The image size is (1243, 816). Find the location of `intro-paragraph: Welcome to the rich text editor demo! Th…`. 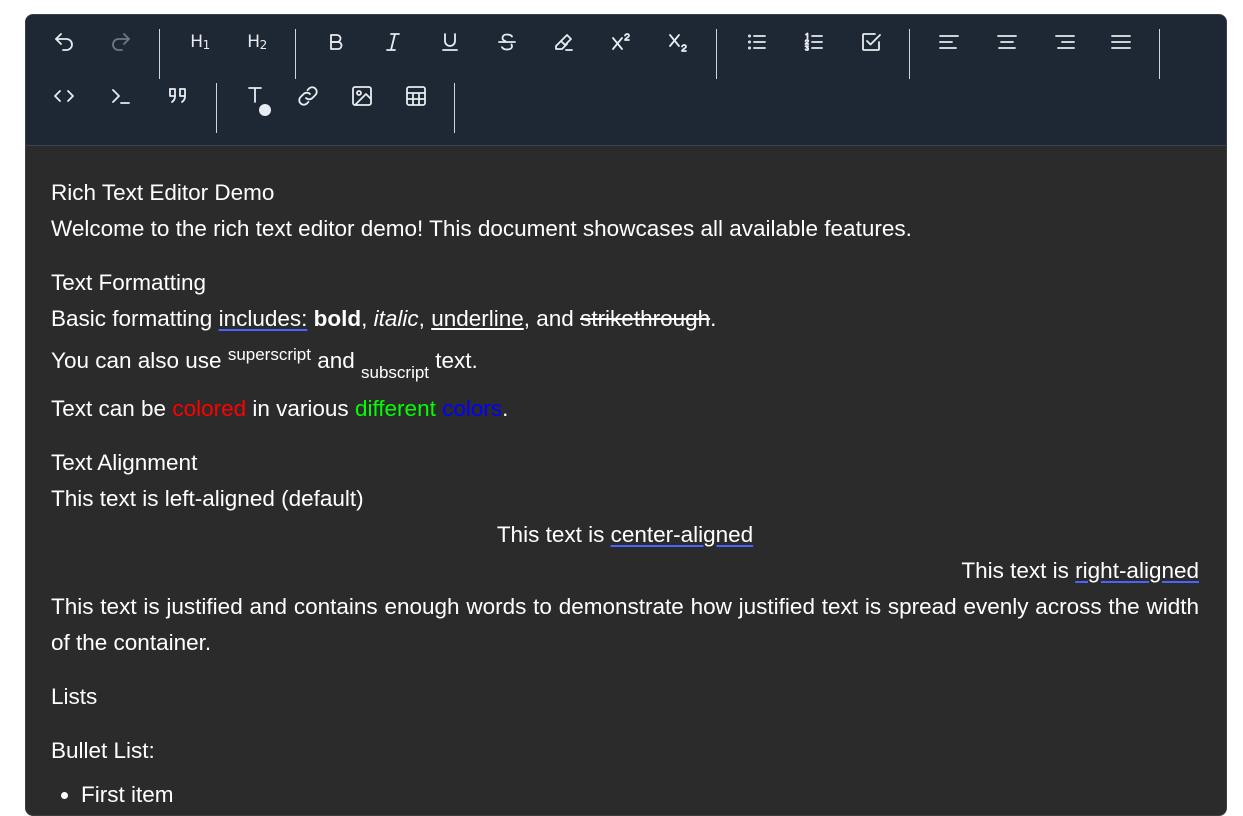

intro-paragraph: Welcome to the rich text editor demo! Th… is located at coordinates (481, 228).